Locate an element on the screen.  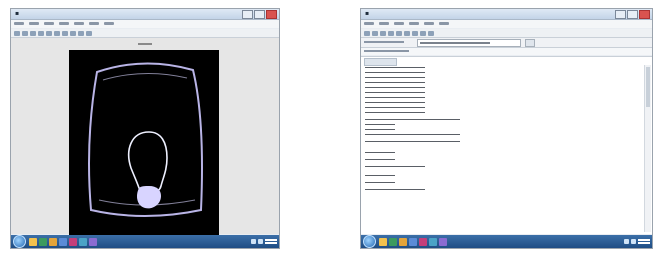
save-icon is located at coordinates (33, 33).